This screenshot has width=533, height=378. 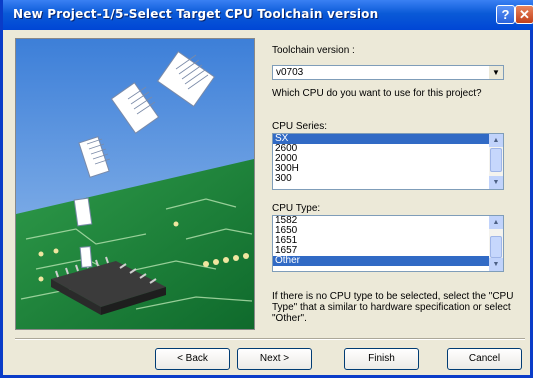 I want to click on button-separator, so click(x=270, y=339).